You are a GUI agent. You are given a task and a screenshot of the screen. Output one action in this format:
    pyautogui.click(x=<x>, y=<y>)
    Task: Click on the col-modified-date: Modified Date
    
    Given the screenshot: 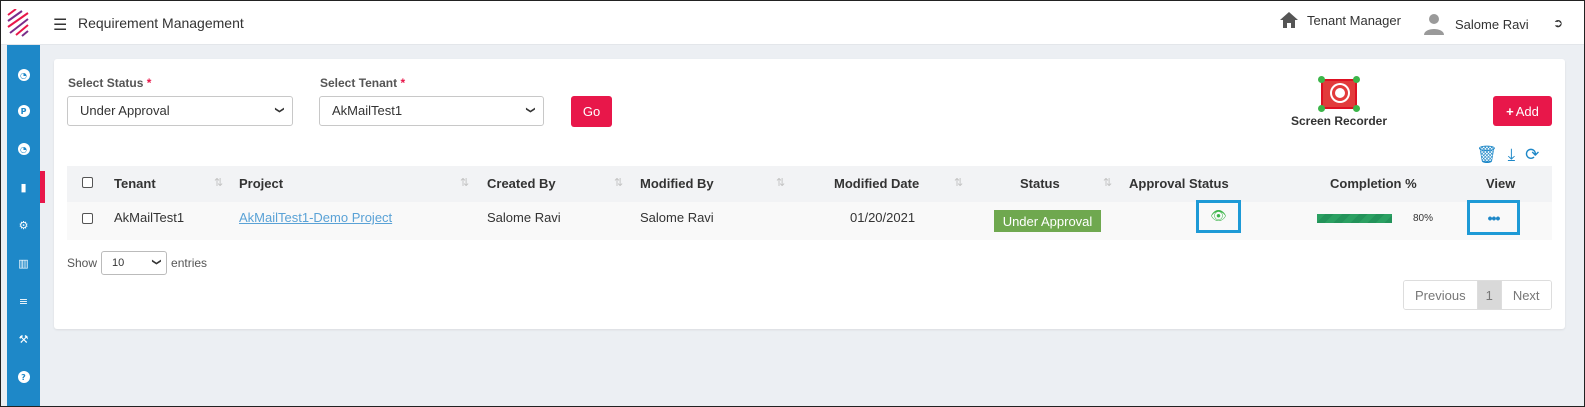 What is the action you would take?
    pyautogui.click(x=876, y=183)
    